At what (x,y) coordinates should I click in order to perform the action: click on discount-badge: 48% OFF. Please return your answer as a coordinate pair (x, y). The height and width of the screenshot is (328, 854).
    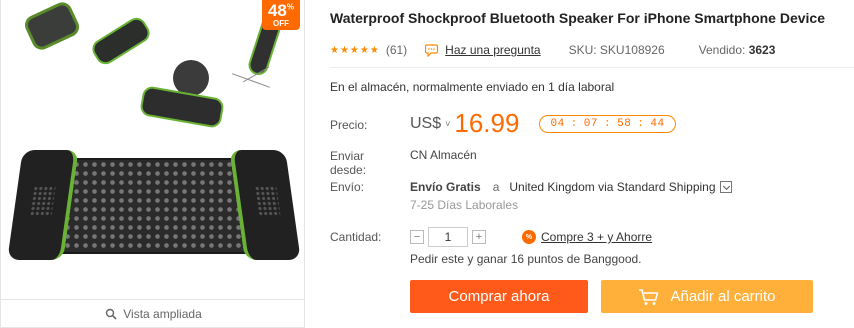
    Looking at the image, I should click on (281, 15).